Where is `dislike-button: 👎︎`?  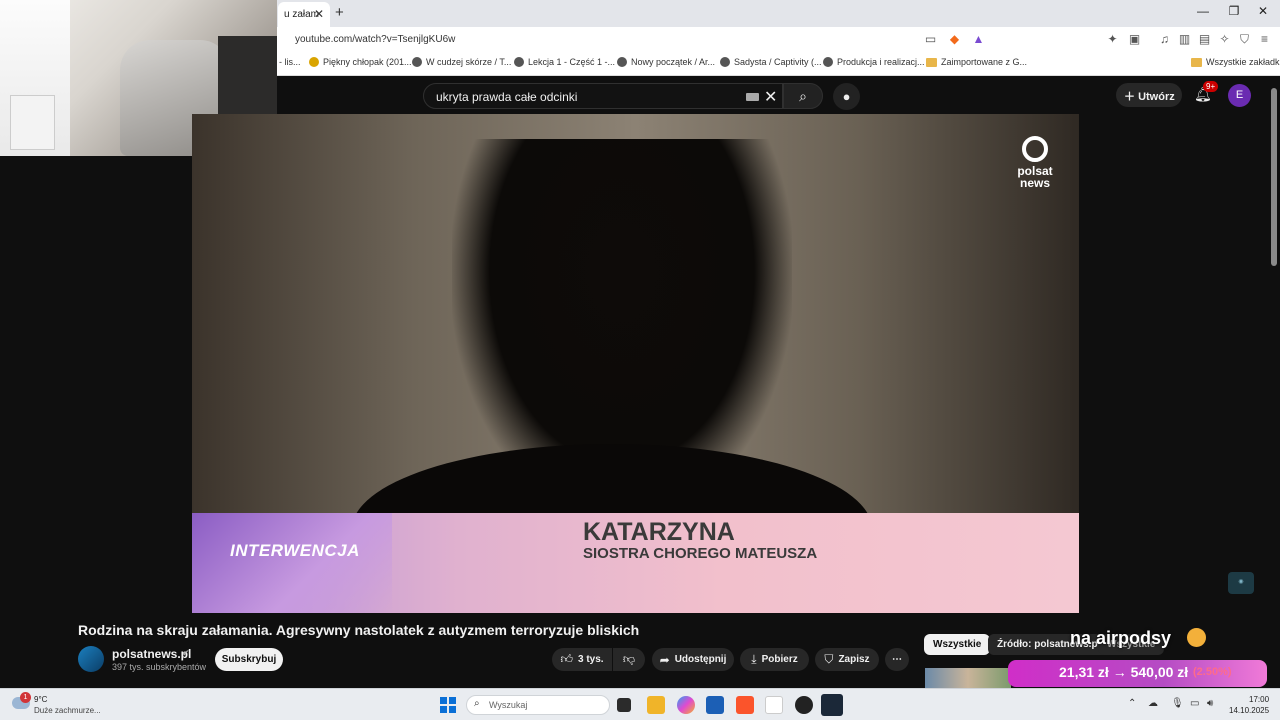
dislike-button: 👎︎ is located at coordinates (629, 659).